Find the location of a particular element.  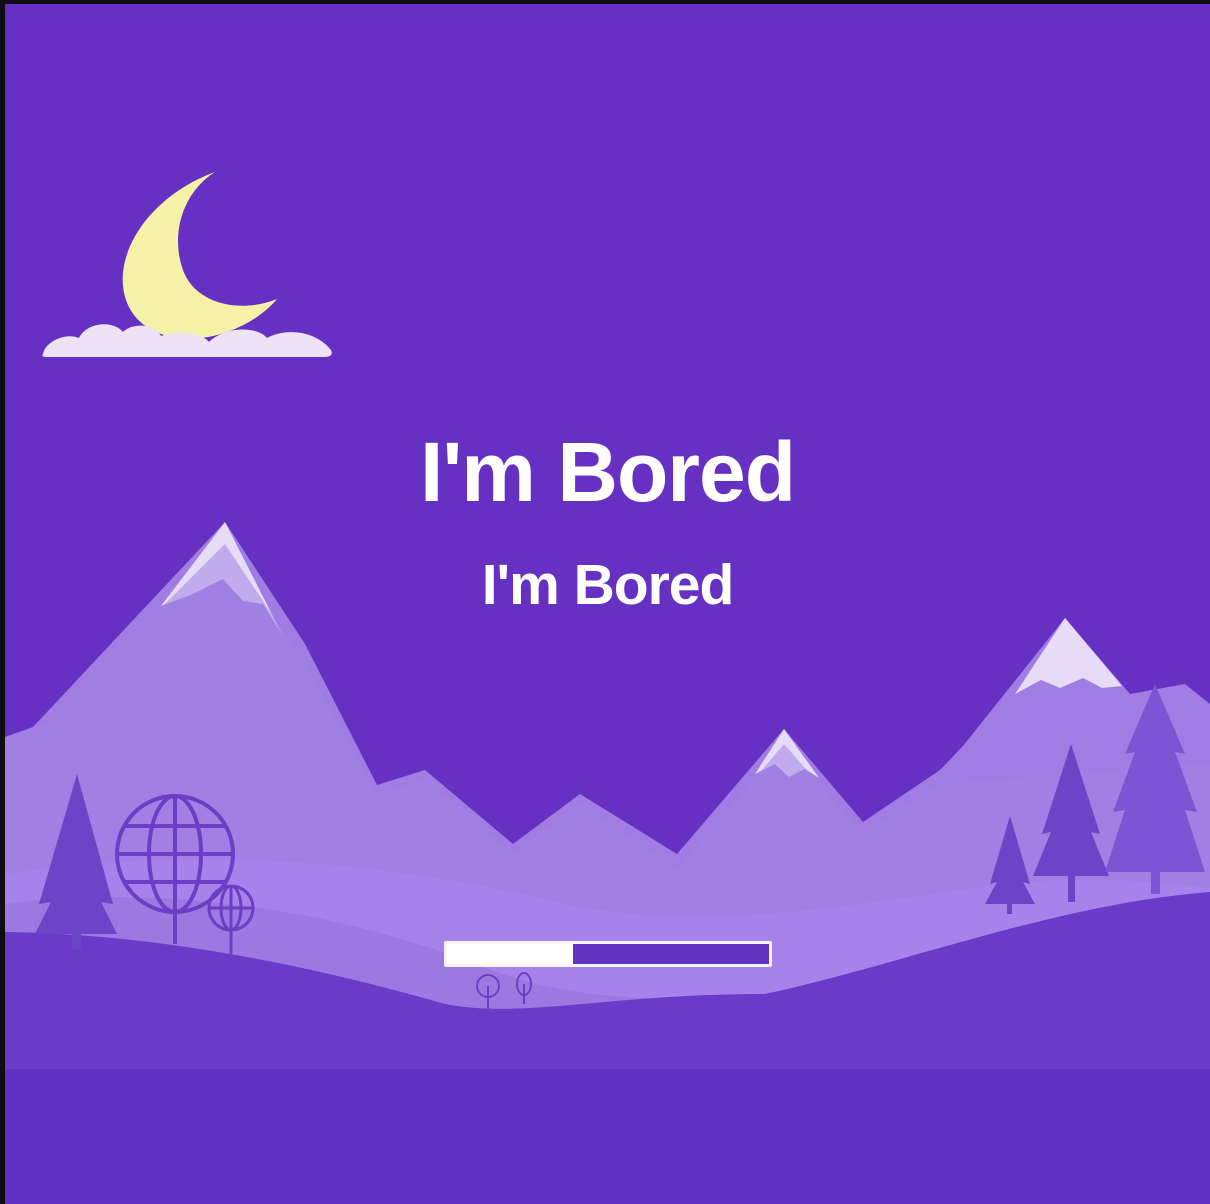

loading-progress-bar is located at coordinates (608, 954).